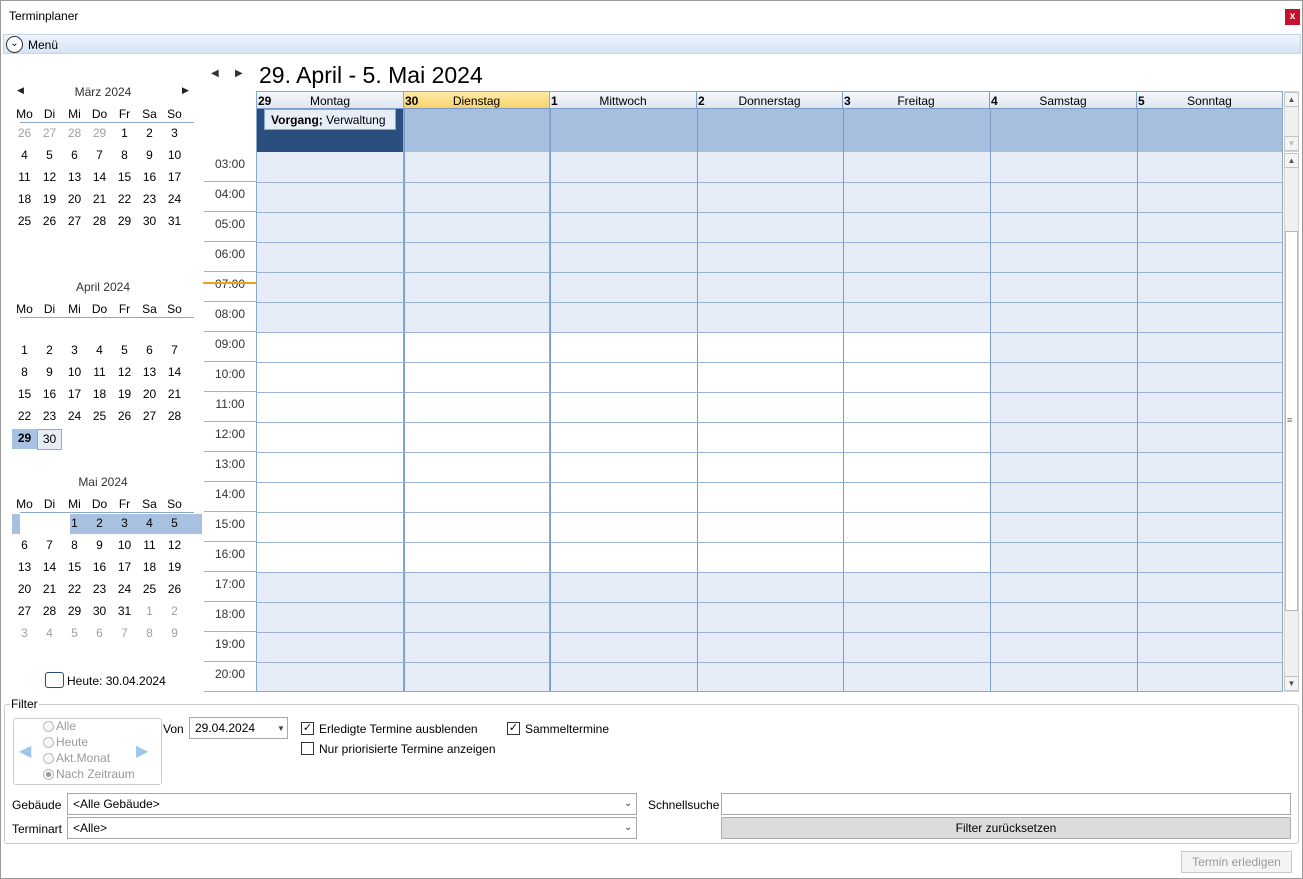 This screenshot has height=879, width=1303. What do you see at coordinates (25, 751) in the screenshot?
I see `period-prev-icon: ◀` at bounding box center [25, 751].